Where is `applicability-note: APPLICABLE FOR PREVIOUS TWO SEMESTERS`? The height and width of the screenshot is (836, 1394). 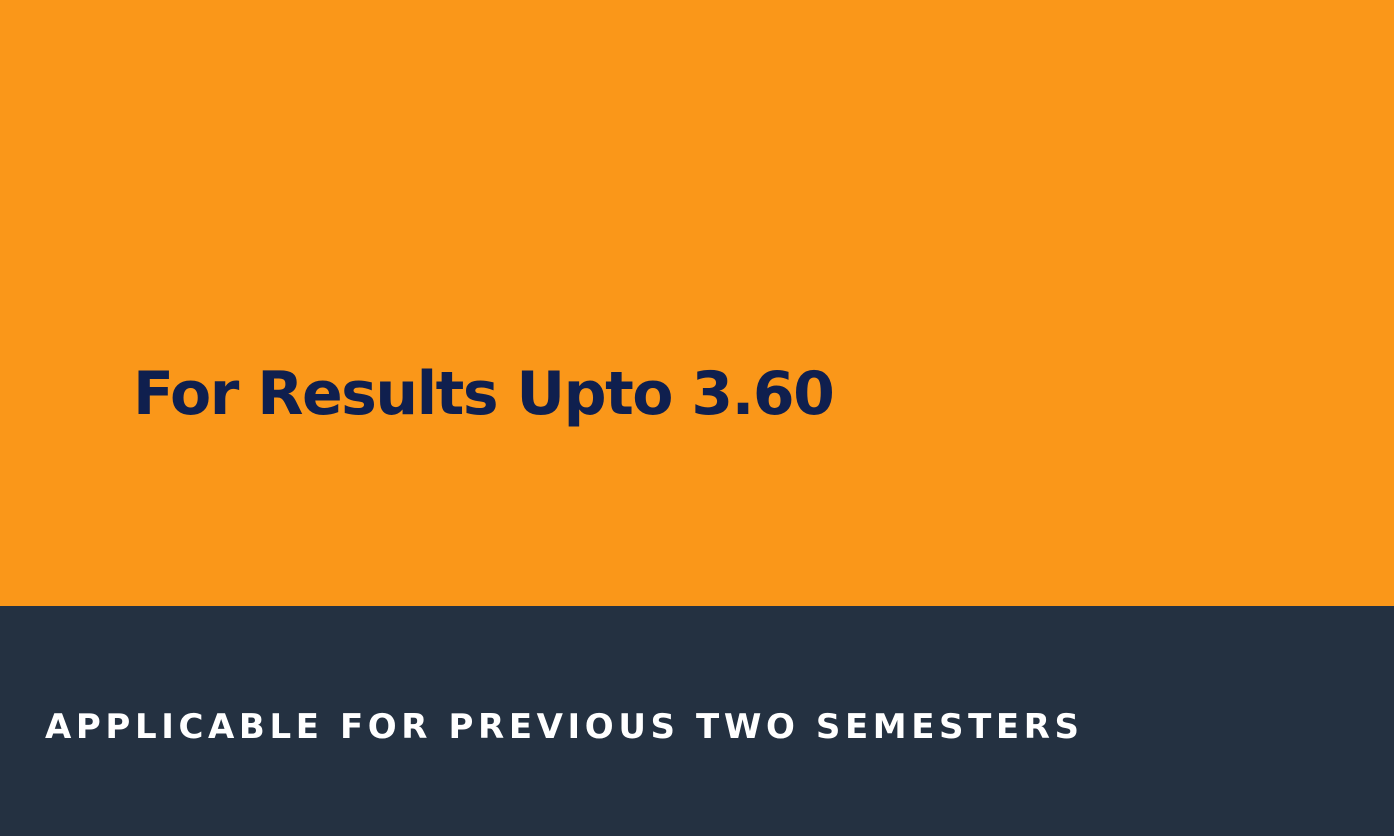 applicability-note: APPLICABLE FOR PREVIOUS TWO SEMESTERS is located at coordinates (564, 727).